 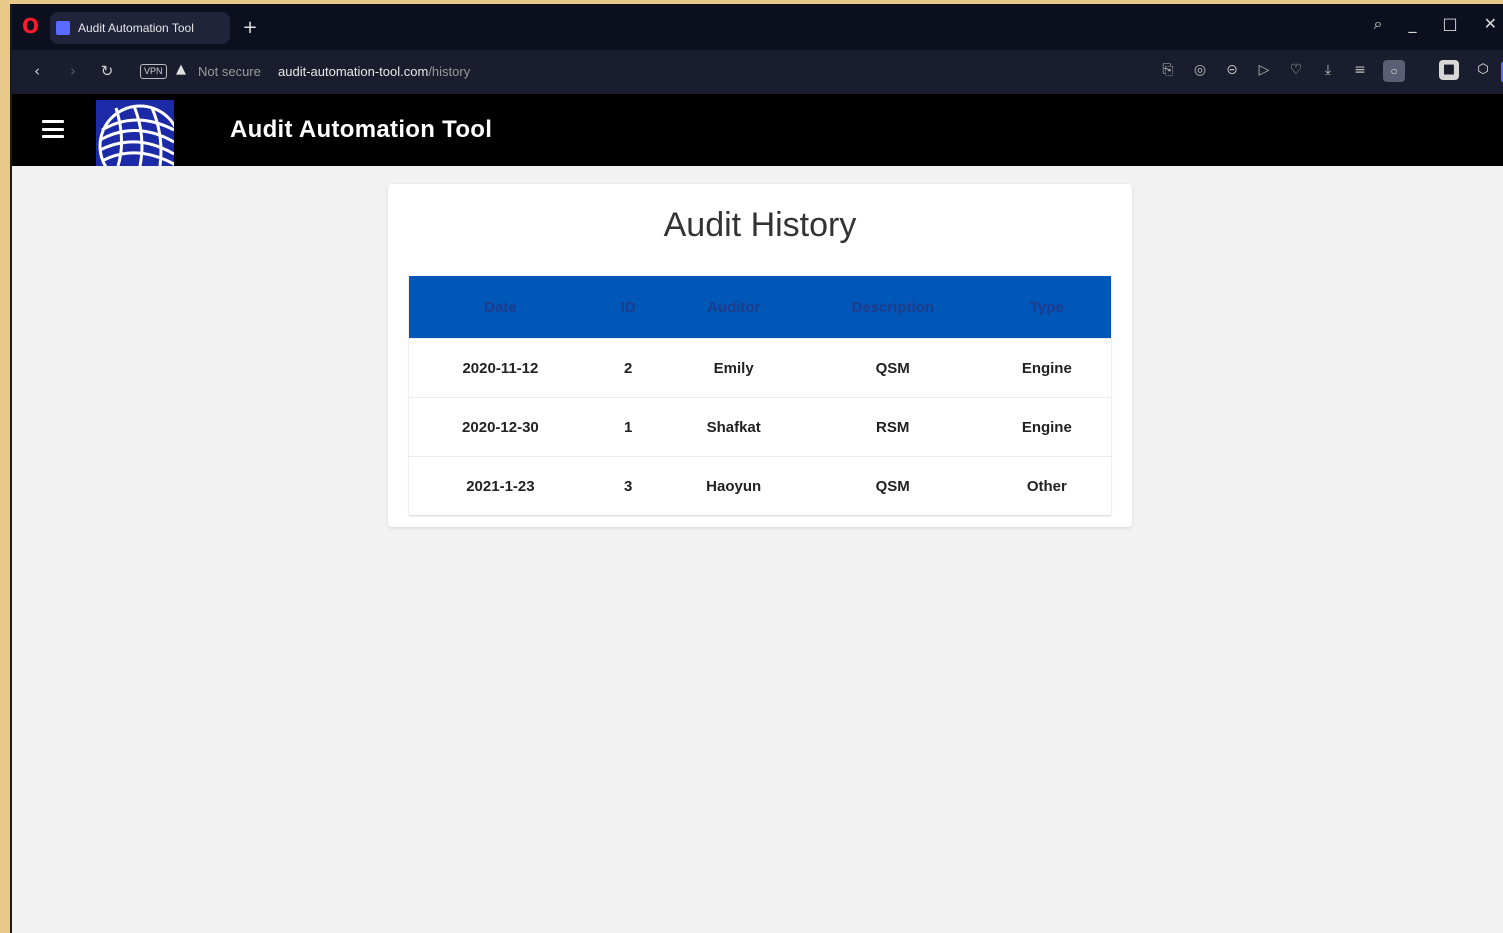 I want to click on screenshot-icon: ⎘, so click(x=1168, y=70).